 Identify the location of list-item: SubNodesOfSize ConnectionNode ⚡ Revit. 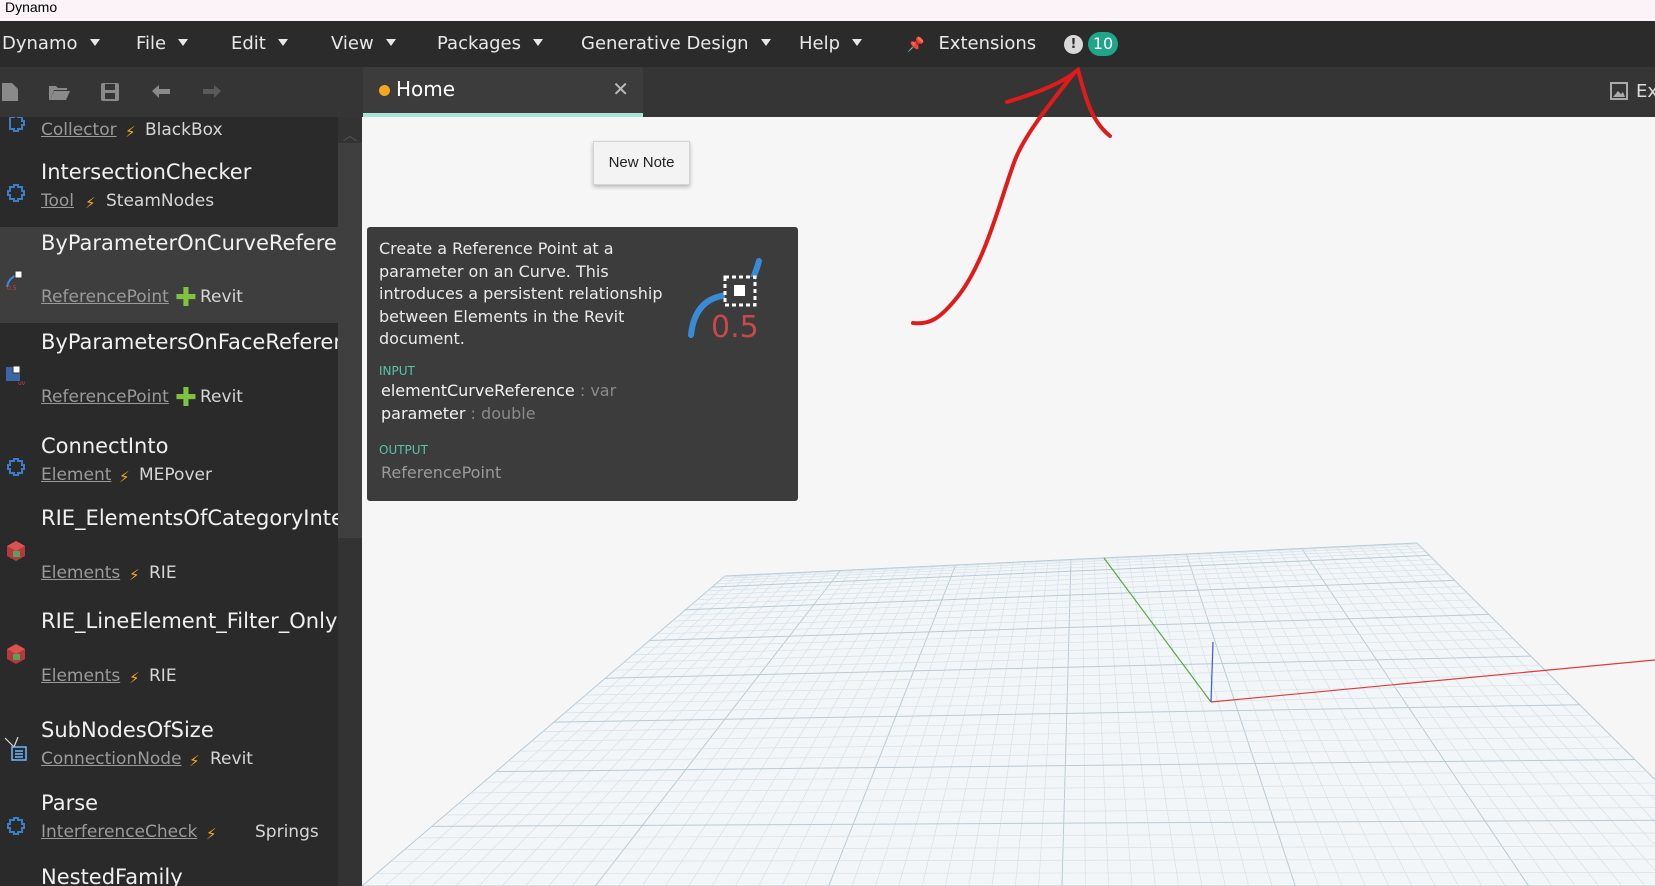
(169, 752).